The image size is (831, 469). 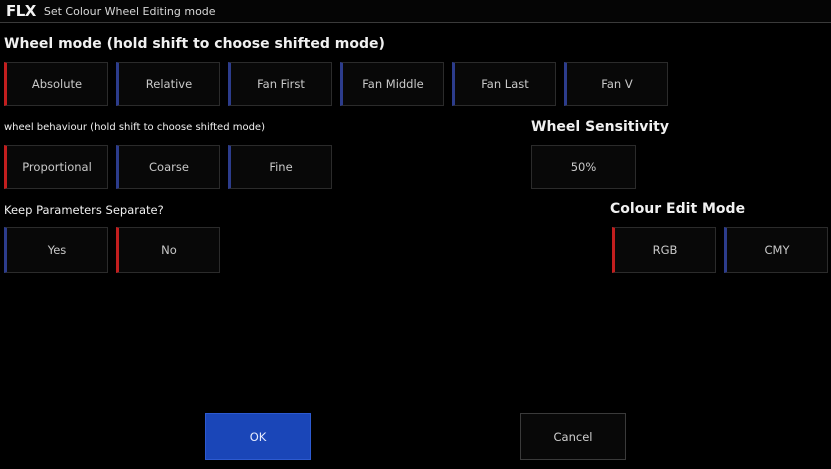 I want to click on wheel-behaviour-proportional-button: Proportional, so click(x=56, y=167).